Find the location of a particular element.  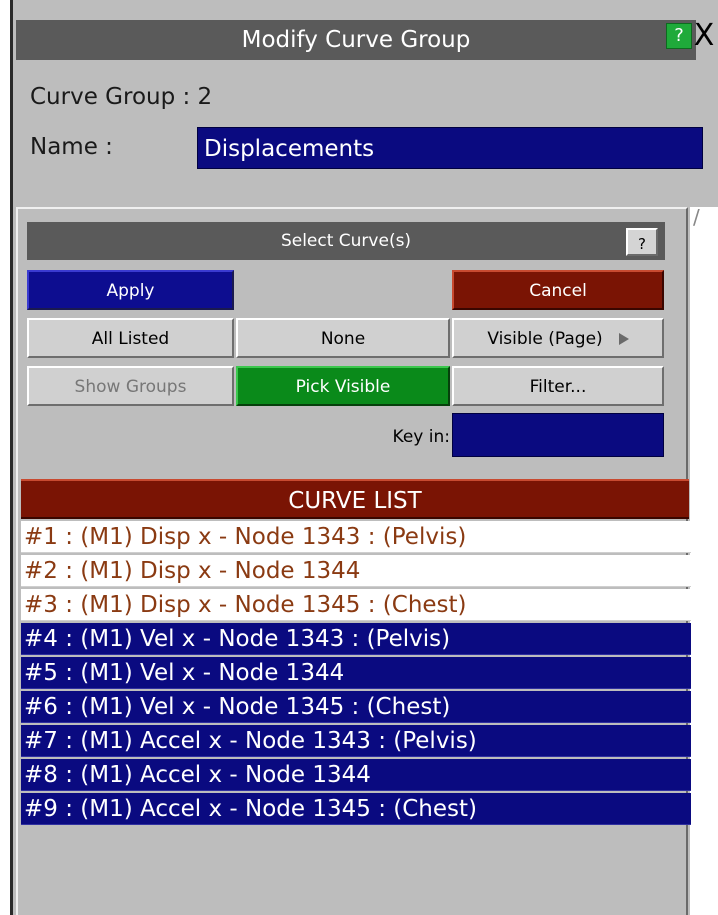

curve-list-header: CURVE LIST is located at coordinates (355, 499).